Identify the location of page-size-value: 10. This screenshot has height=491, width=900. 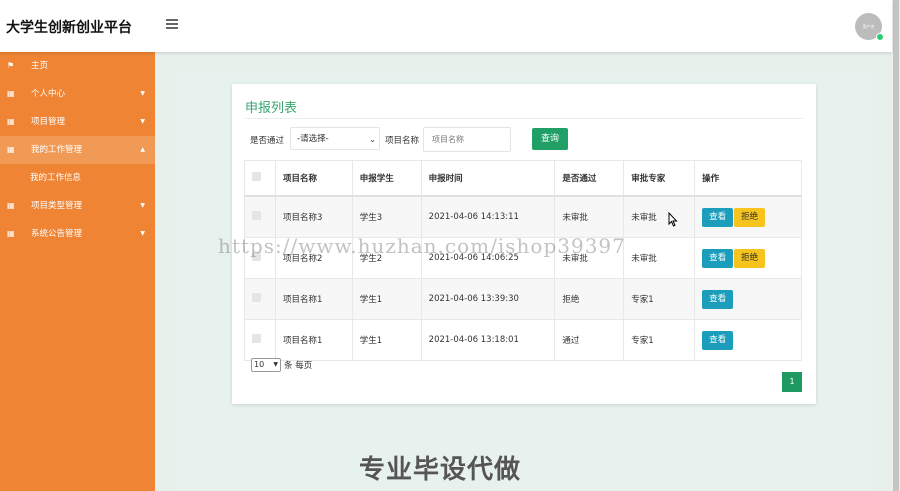
(259, 364).